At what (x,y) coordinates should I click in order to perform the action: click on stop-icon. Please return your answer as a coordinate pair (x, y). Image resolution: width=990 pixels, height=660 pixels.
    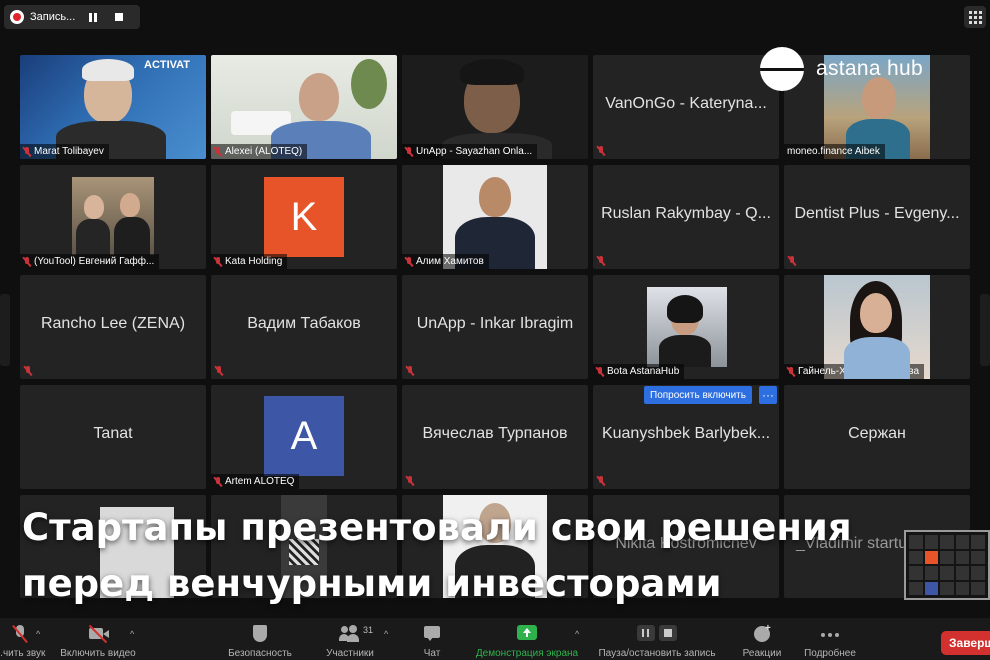
    Looking at the image, I should click on (119, 17).